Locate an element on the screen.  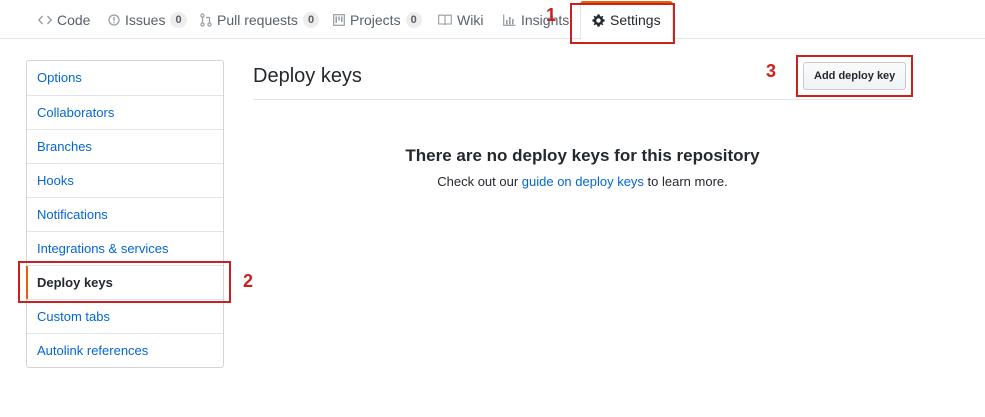
issue-icon is located at coordinates (114, 19).